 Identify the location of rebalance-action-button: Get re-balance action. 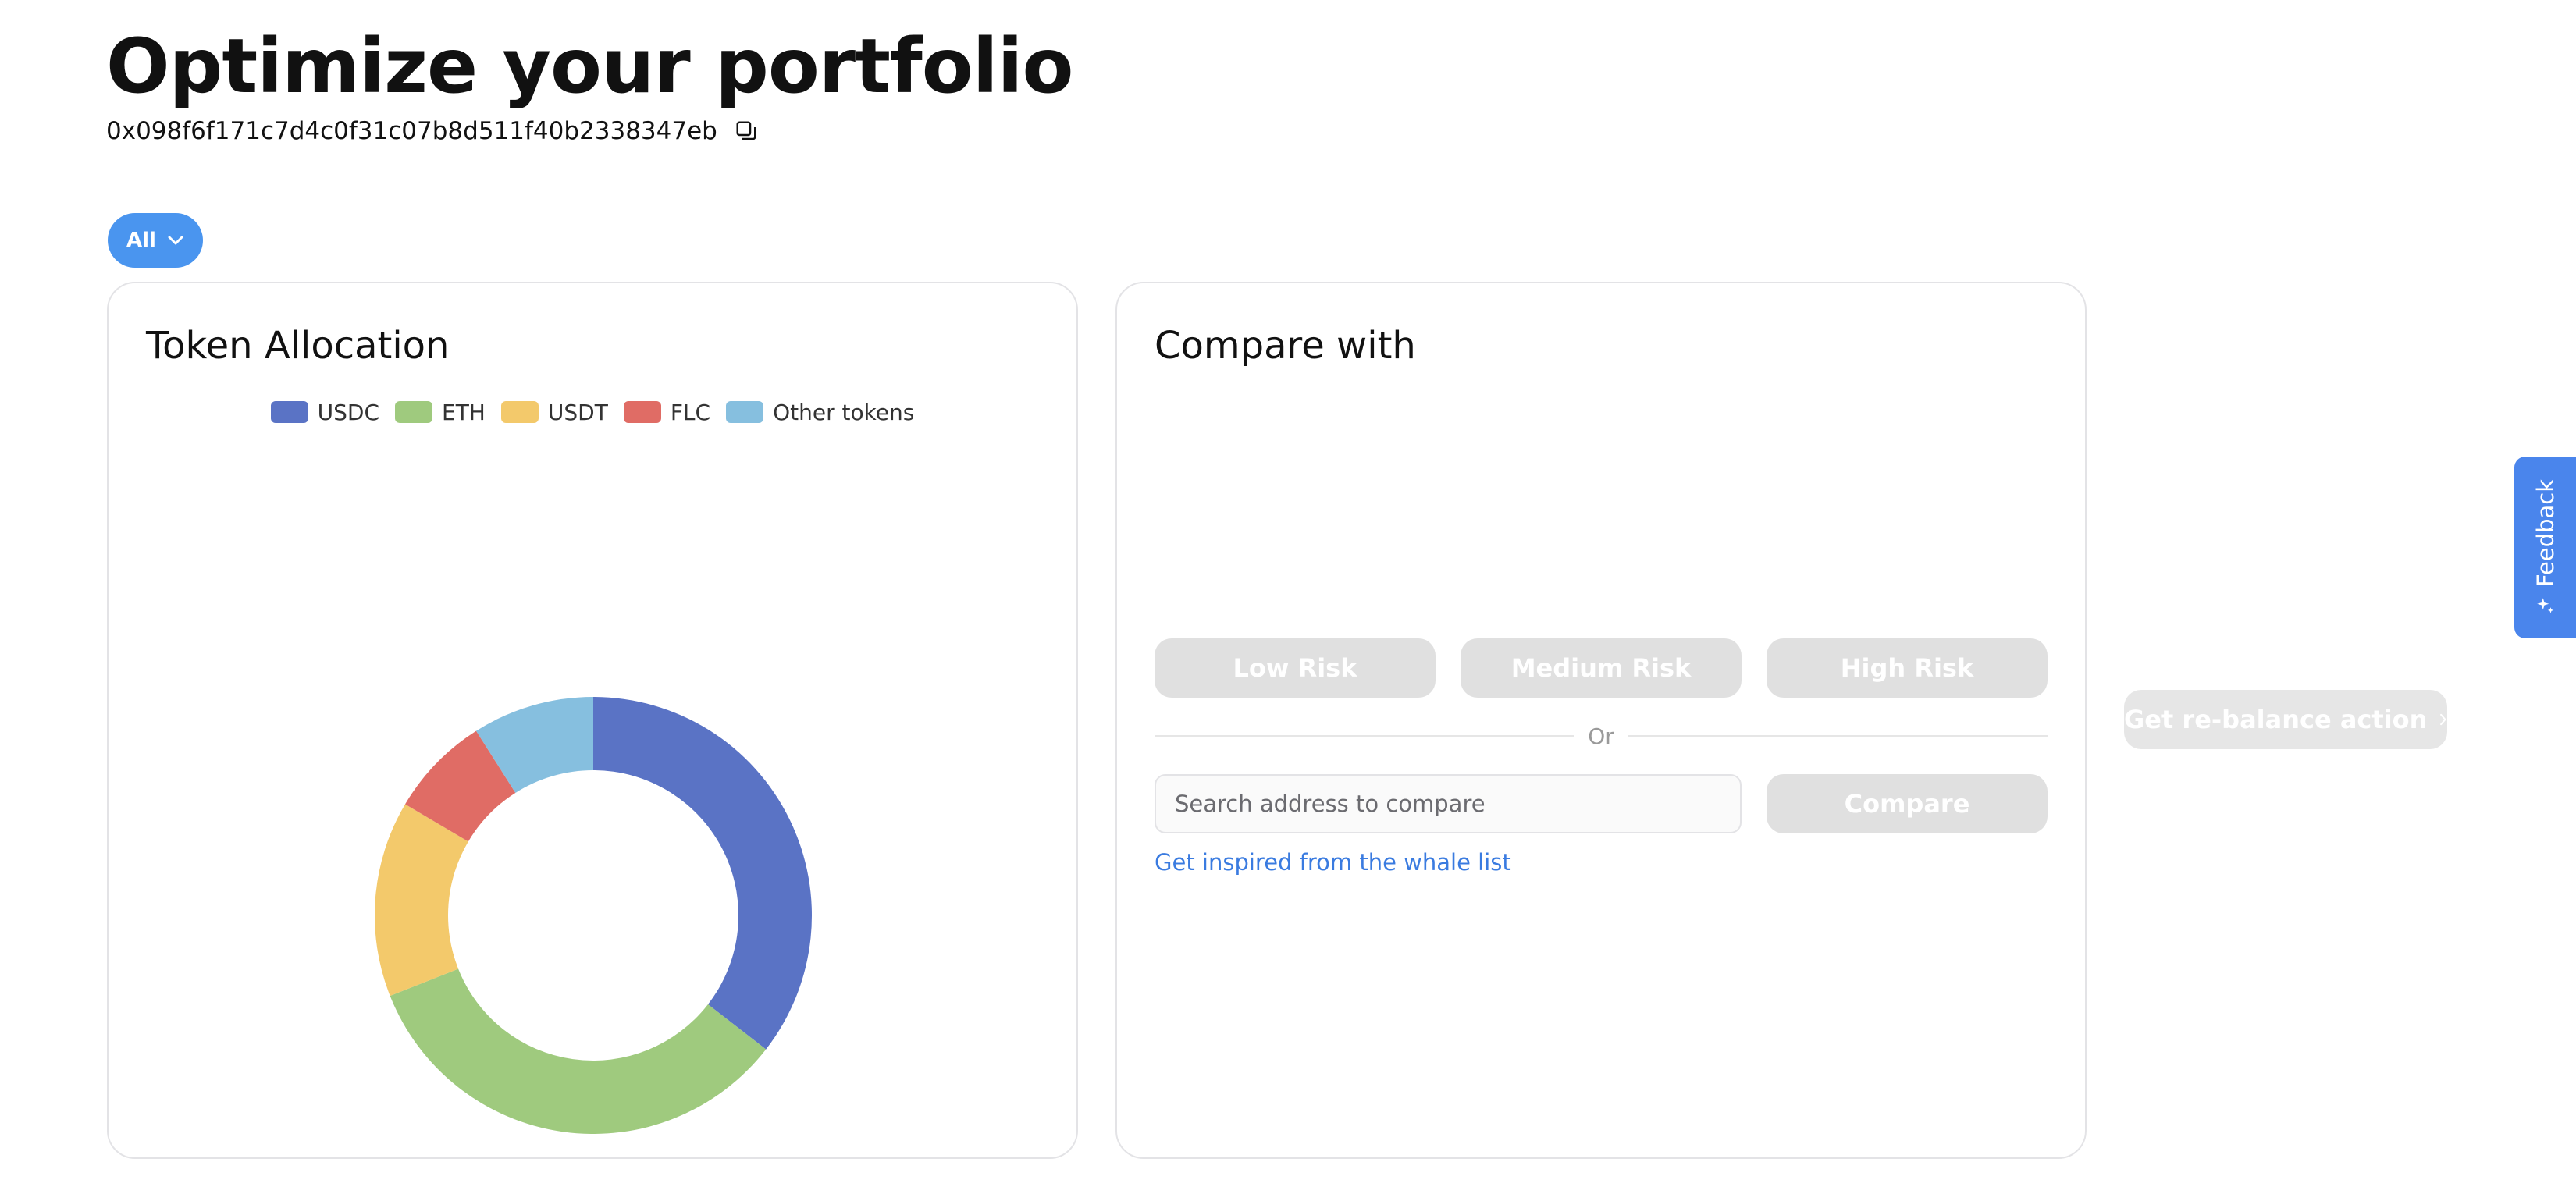
(2285, 720).